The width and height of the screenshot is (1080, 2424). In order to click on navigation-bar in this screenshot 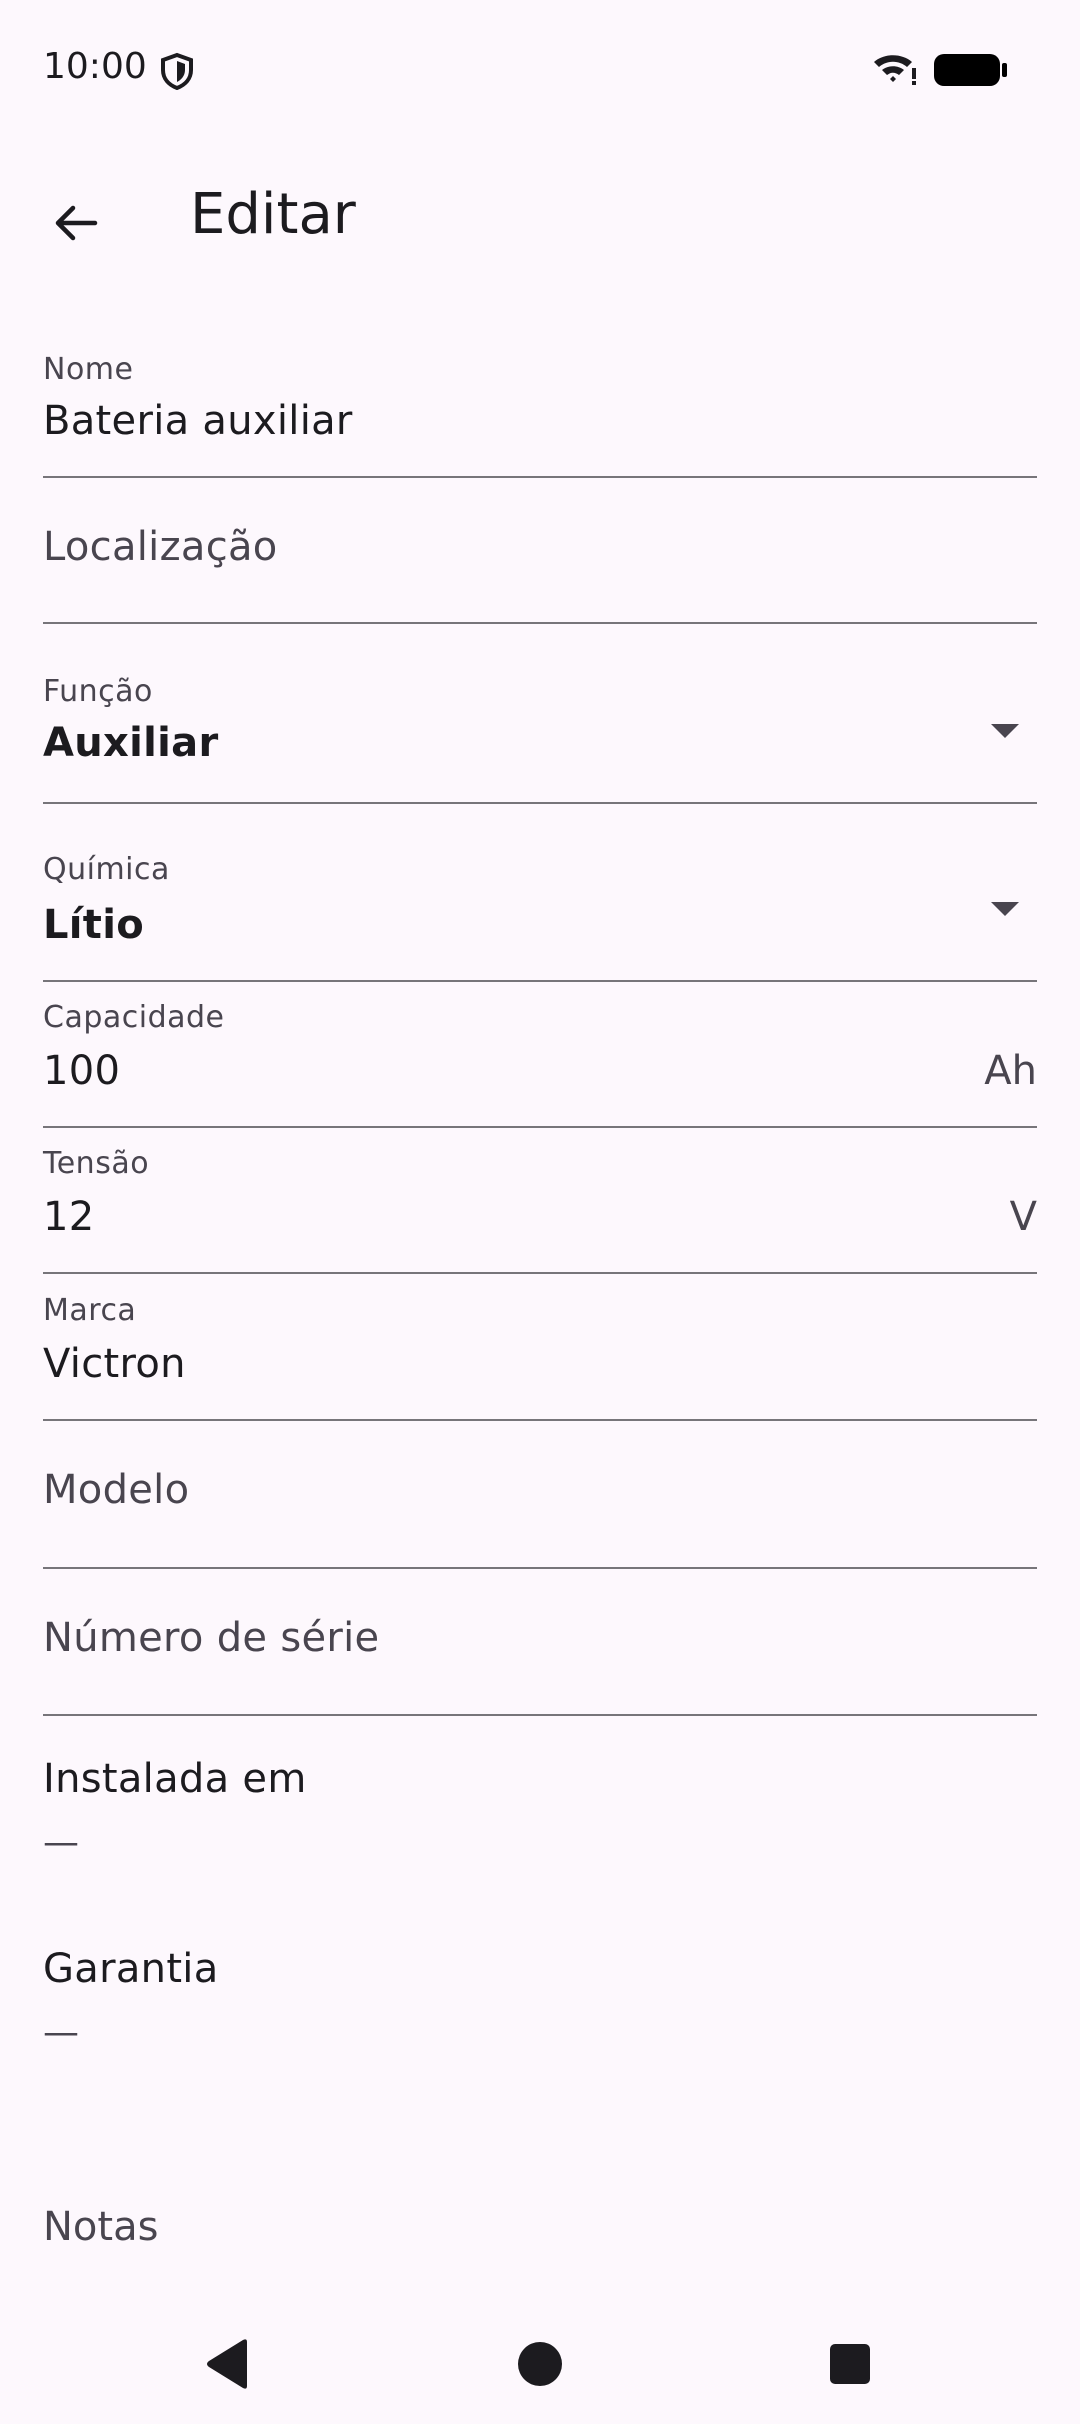, I will do `click(540, 2360)`.